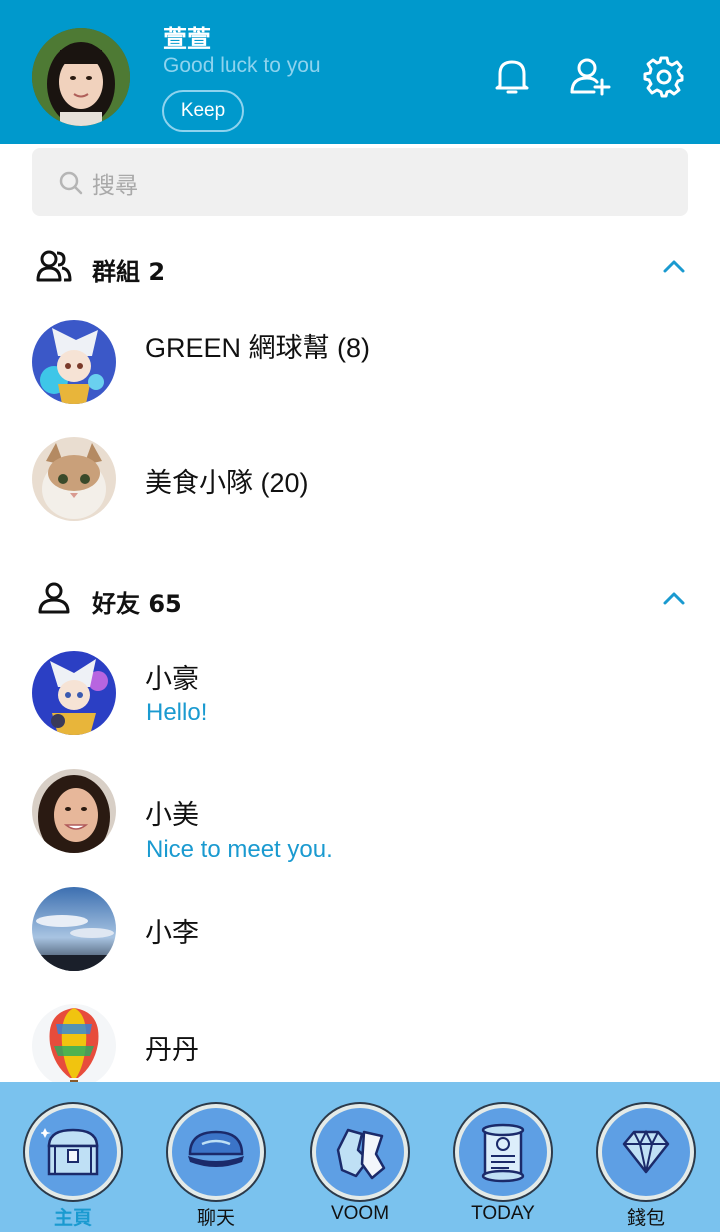 Image resolution: width=720 pixels, height=1232 pixels. What do you see at coordinates (54, 598) in the screenshot?
I see `person-icon` at bounding box center [54, 598].